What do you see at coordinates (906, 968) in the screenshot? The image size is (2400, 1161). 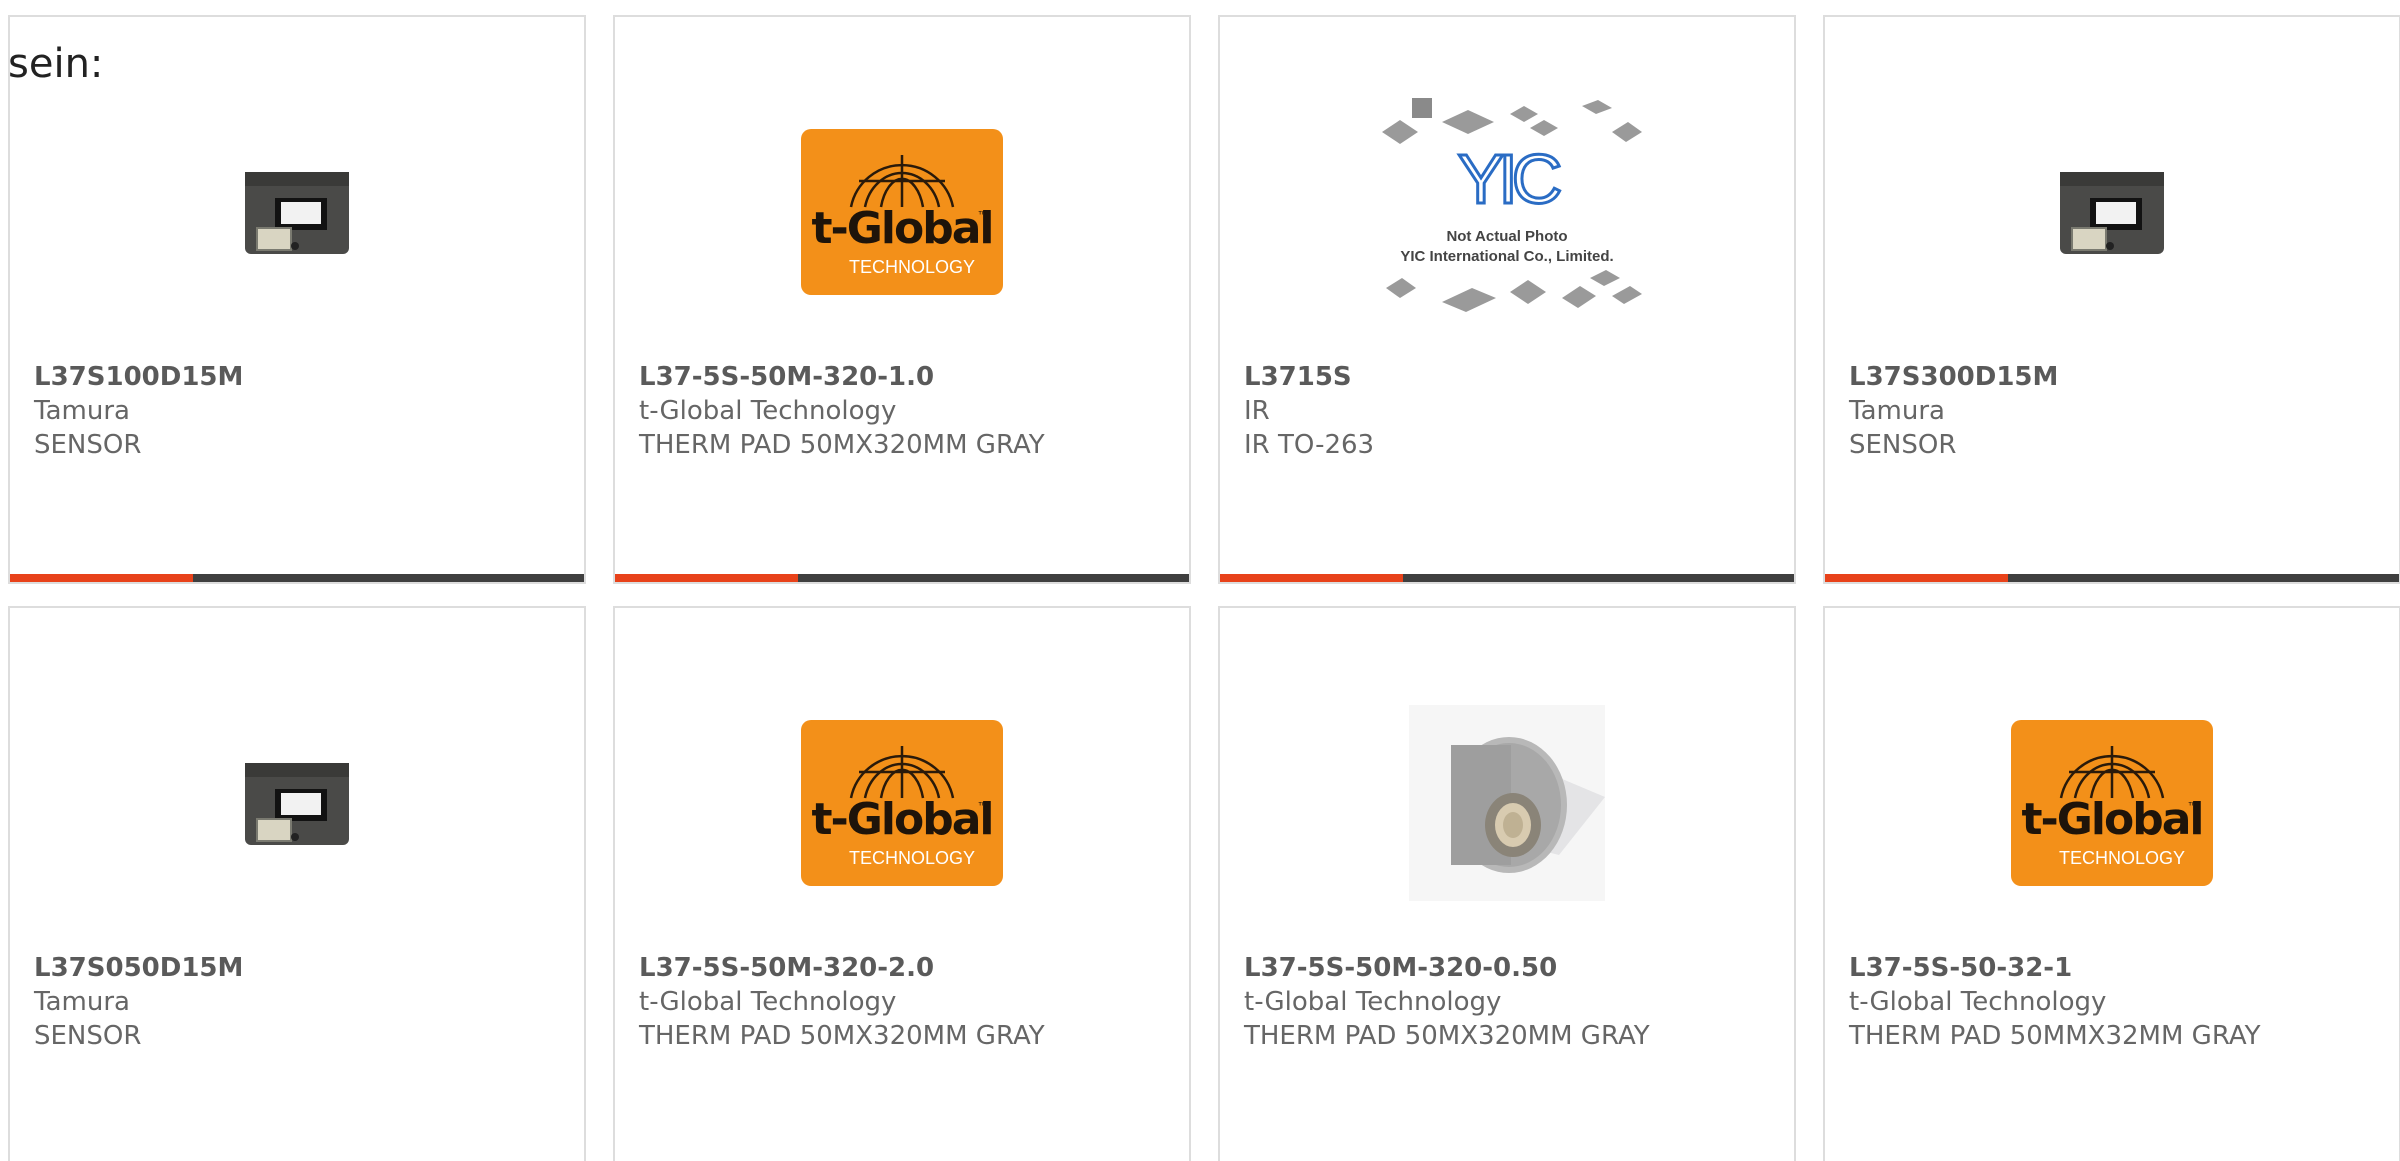 I see `part-number-link: L37-5S-50M-320-2.0` at bounding box center [906, 968].